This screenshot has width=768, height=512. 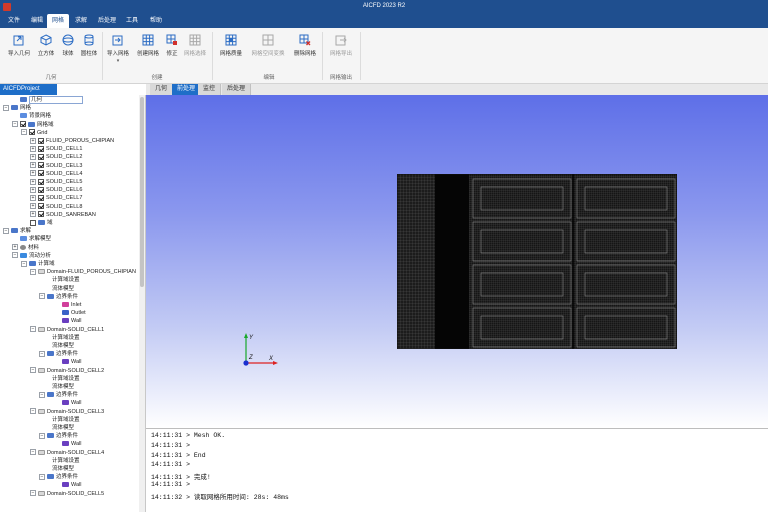 What do you see at coordinates (187, 89) in the screenshot?
I see `viewport-tab-1: 前处理` at bounding box center [187, 89].